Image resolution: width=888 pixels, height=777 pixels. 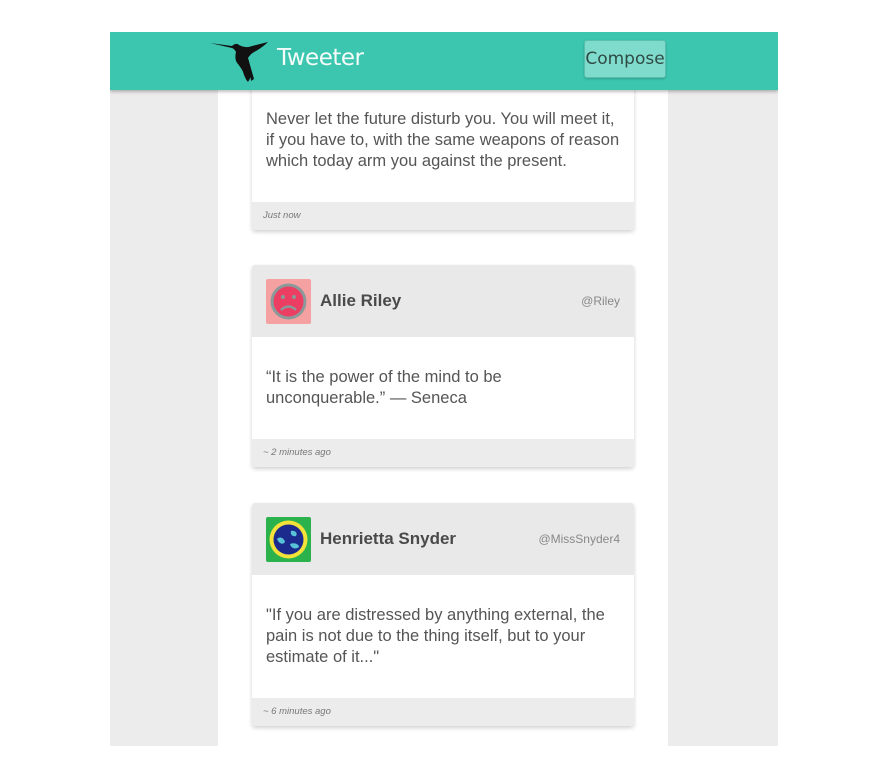 I want to click on tweet-footer: Just now, so click(x=443, y=216).